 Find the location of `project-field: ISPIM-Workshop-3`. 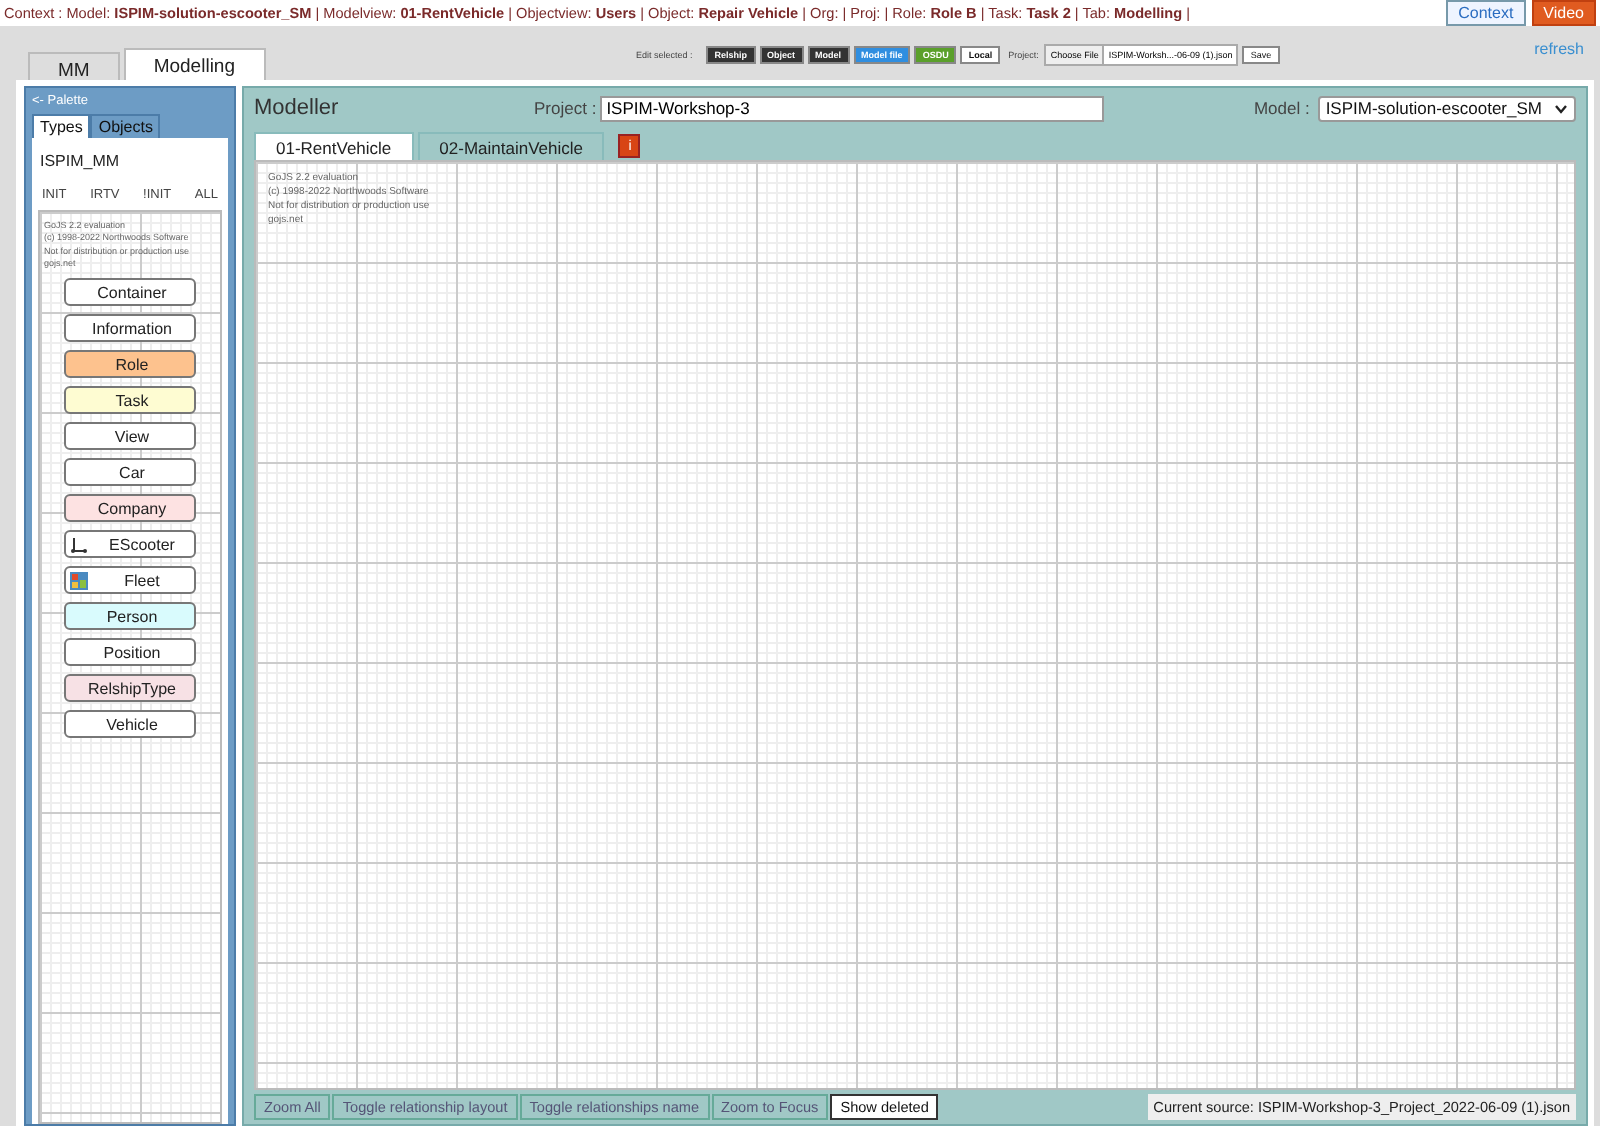

project-field: ISPIM-Workshop-3 is located at coordinates (852, 108).